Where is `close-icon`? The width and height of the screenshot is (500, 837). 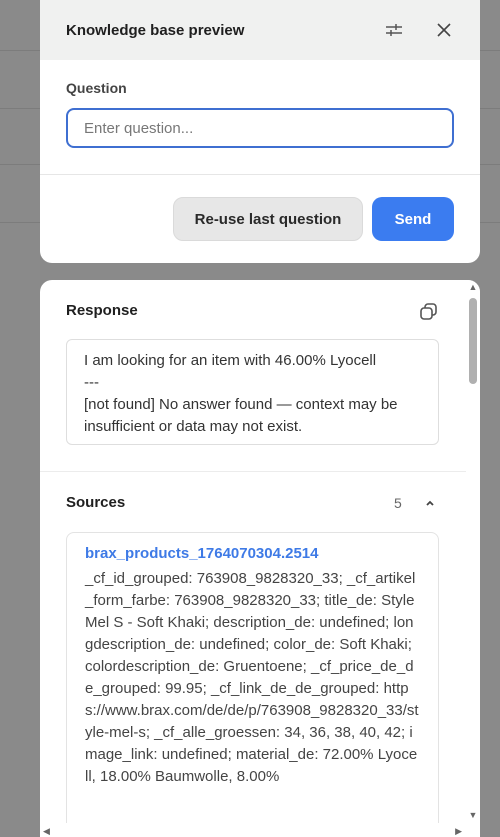
close-icon is located at coordinates (444, 30).